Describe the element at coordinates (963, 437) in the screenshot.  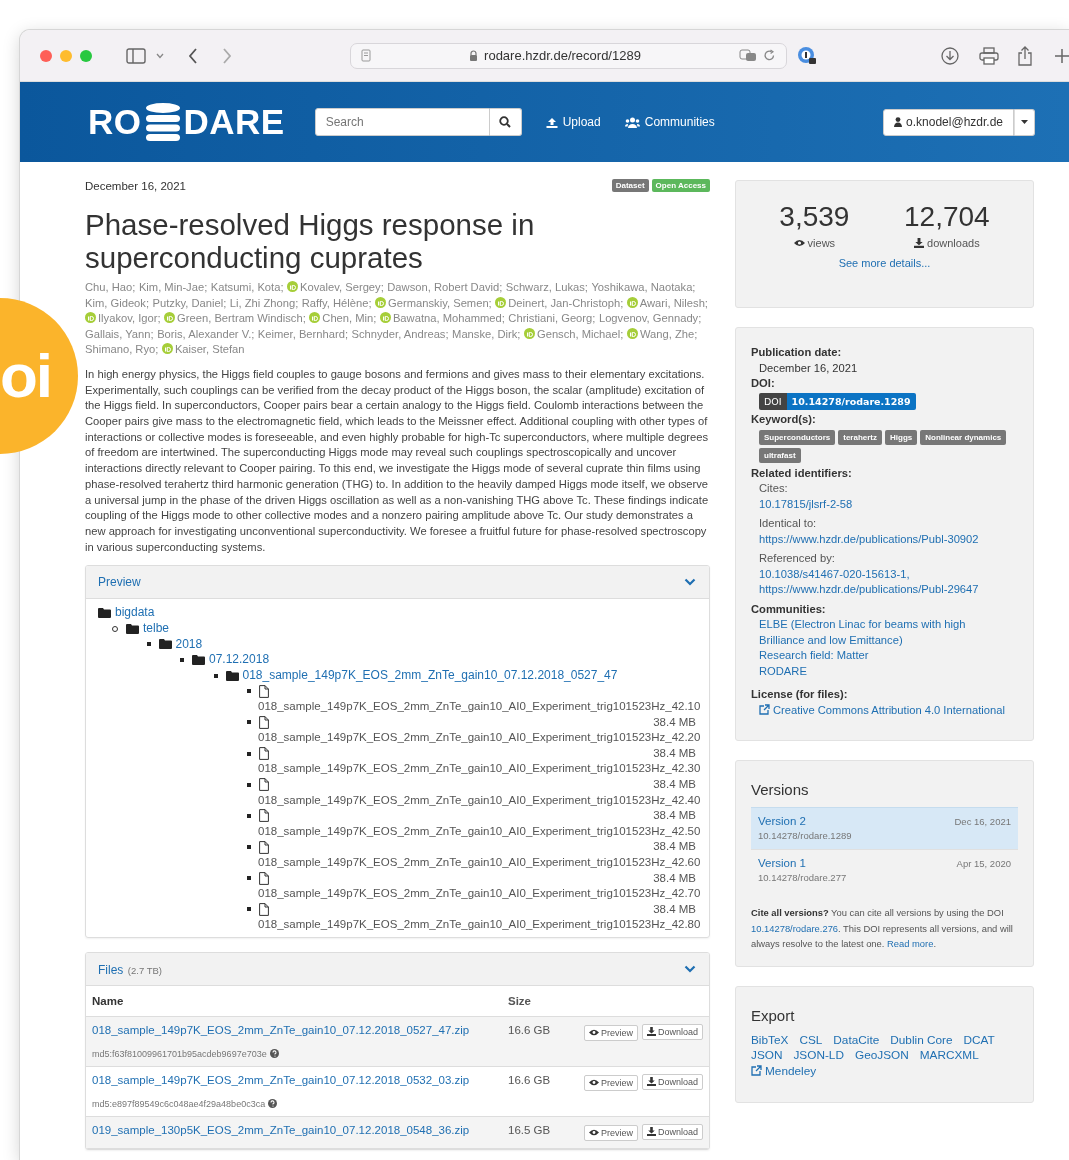
I see `keyword-tag: Nonlinear dynamics` at that location.